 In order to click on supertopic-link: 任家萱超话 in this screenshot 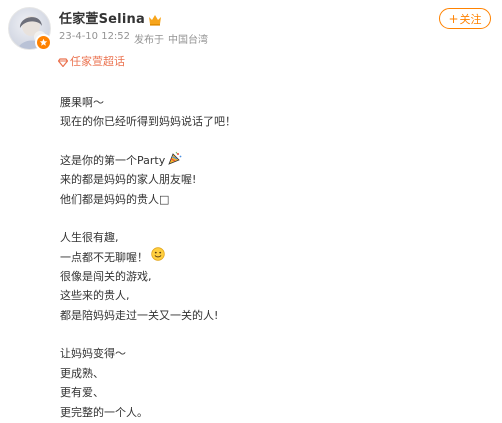, I will do `click(91, 61)`.